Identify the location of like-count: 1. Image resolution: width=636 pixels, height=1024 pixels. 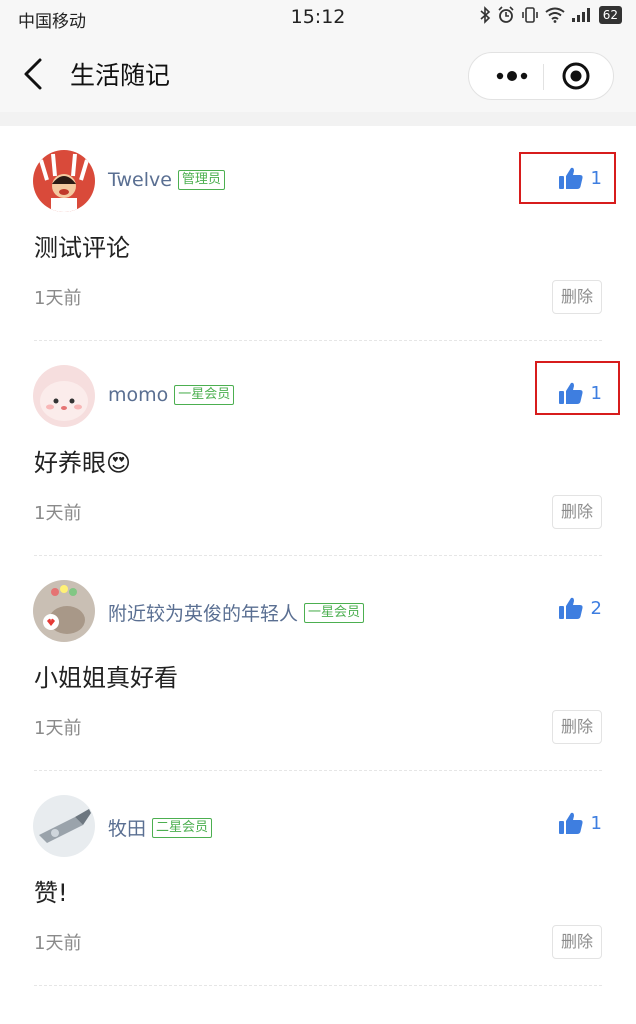
(596, 823).